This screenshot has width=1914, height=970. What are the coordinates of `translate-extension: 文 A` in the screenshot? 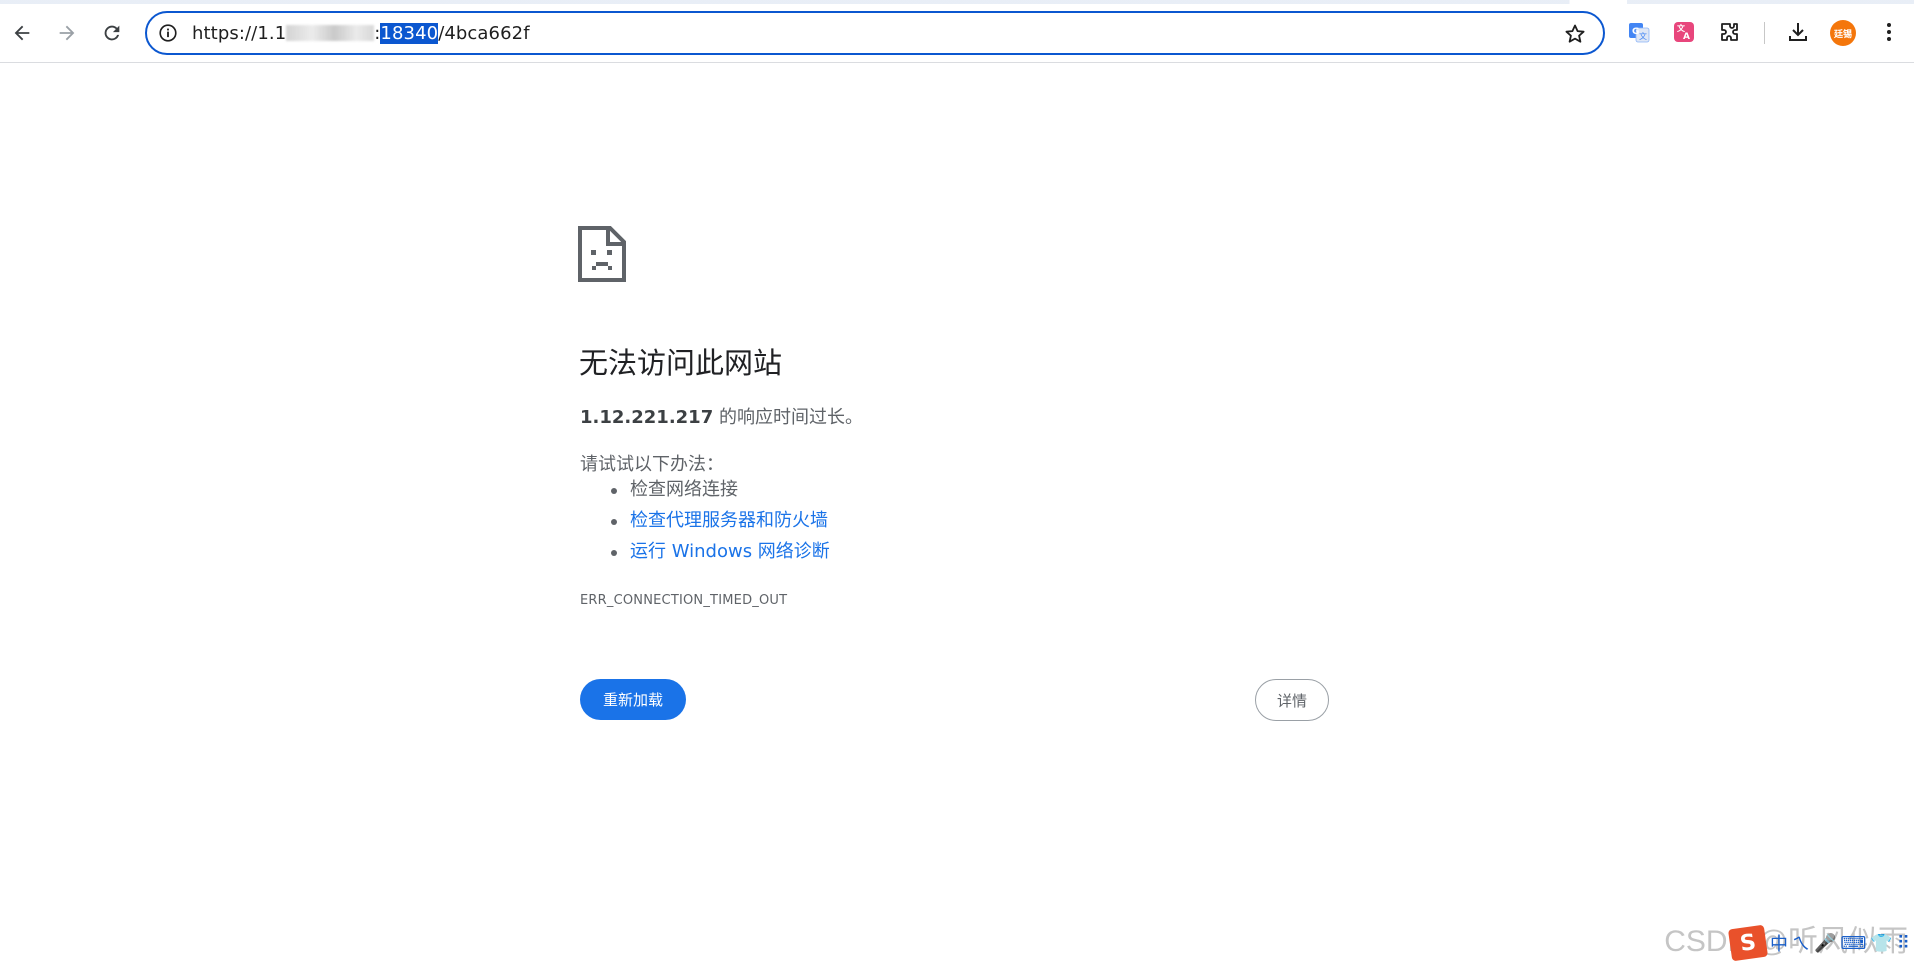 It's located at (1684, 32).